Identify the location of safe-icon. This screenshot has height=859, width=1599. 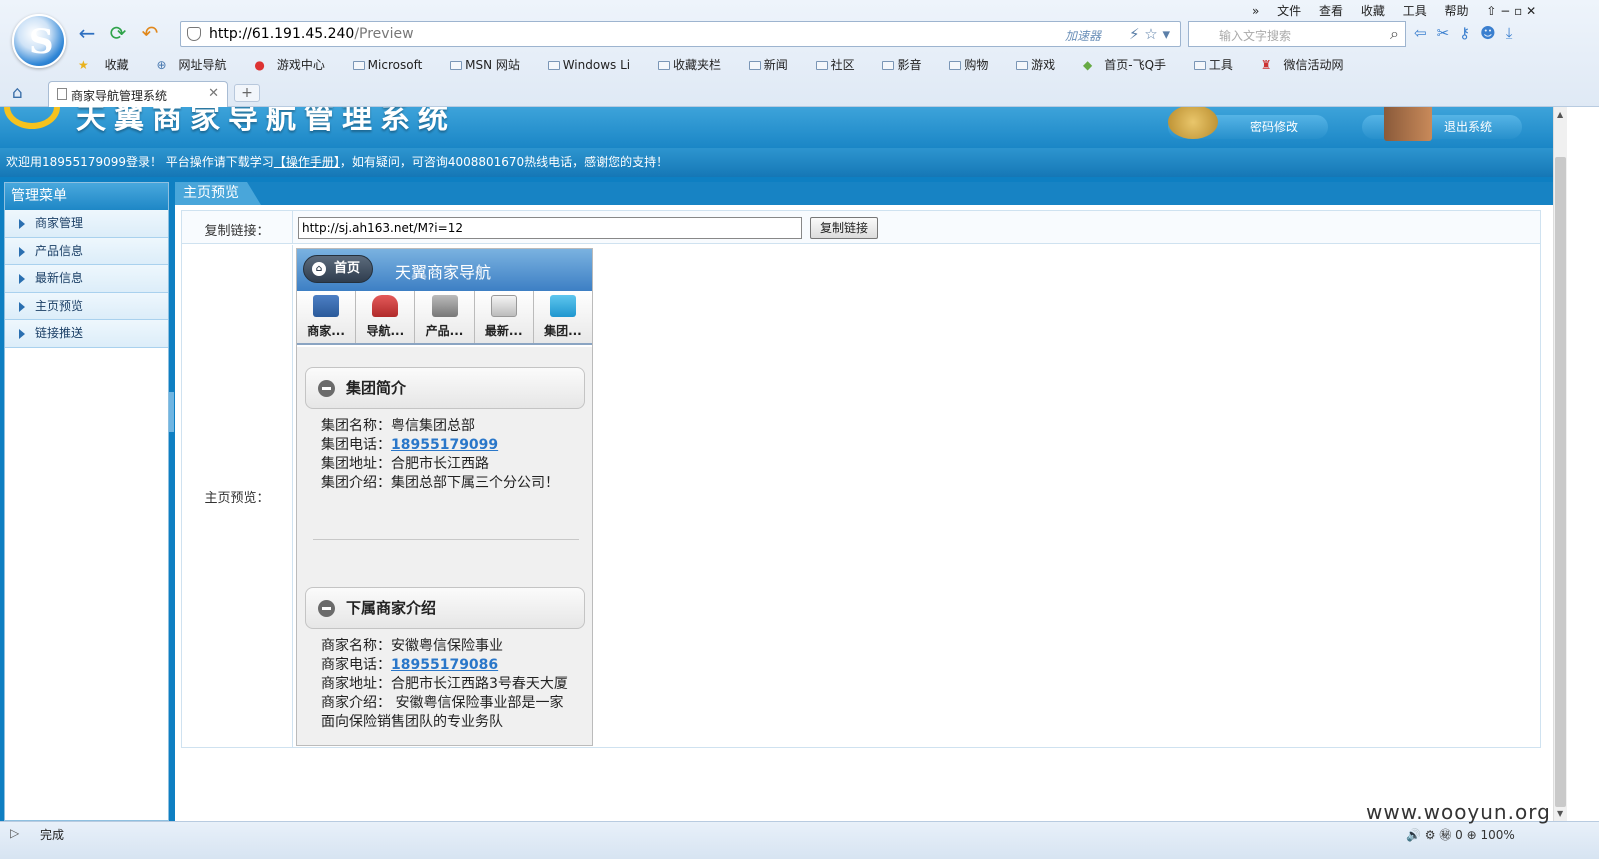
(1193, 123).